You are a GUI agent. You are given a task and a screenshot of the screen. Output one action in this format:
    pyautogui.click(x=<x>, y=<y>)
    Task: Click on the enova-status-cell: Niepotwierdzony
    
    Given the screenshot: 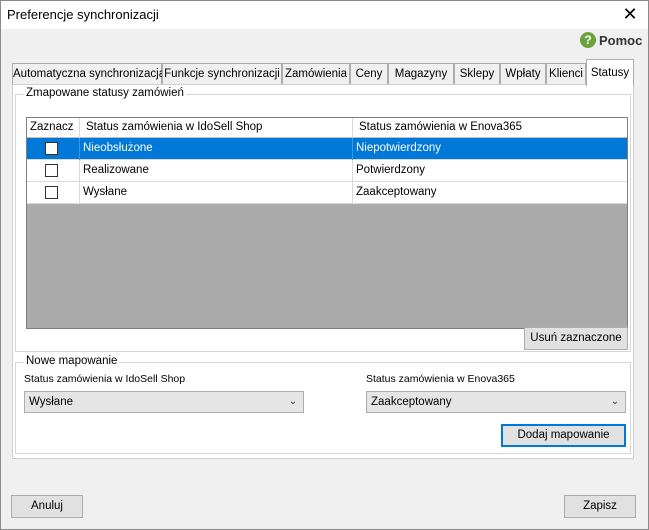 What is the action you would take?
    pyautogui.click(x=490, y=149)
    